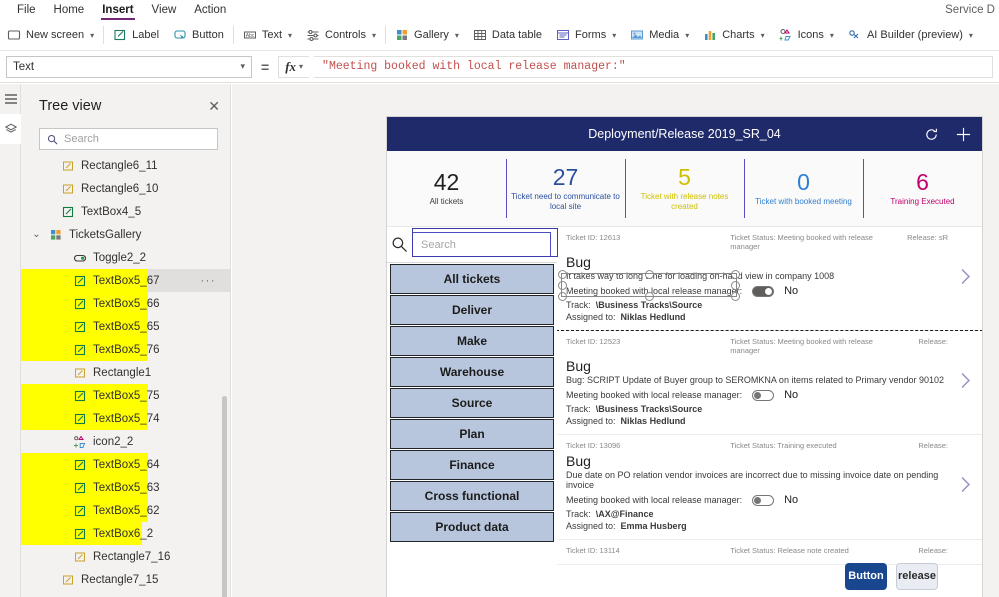  Describe the element at coordinates (684, 188) in the screenshot. I see `kpi-card-2: 5 Ticket with release notes created` at that location.